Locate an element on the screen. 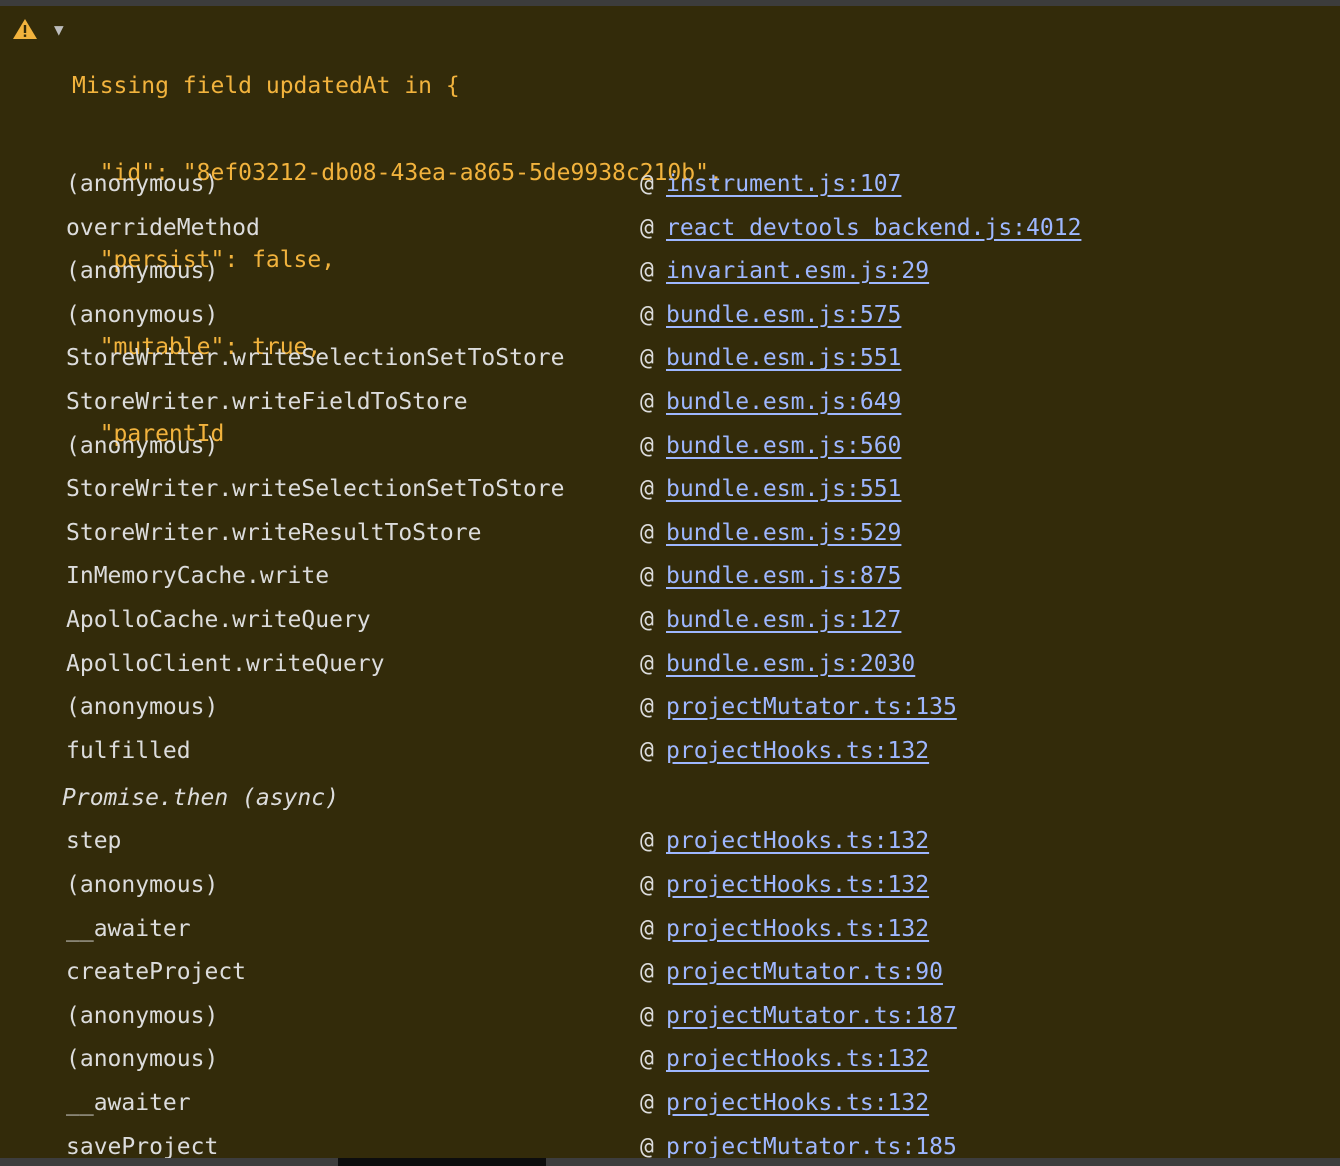 Image resolution: width=1340 pixels, height=1166 pixels. source-location-link: instrument.js:107 is located at coordinates (783, 184).